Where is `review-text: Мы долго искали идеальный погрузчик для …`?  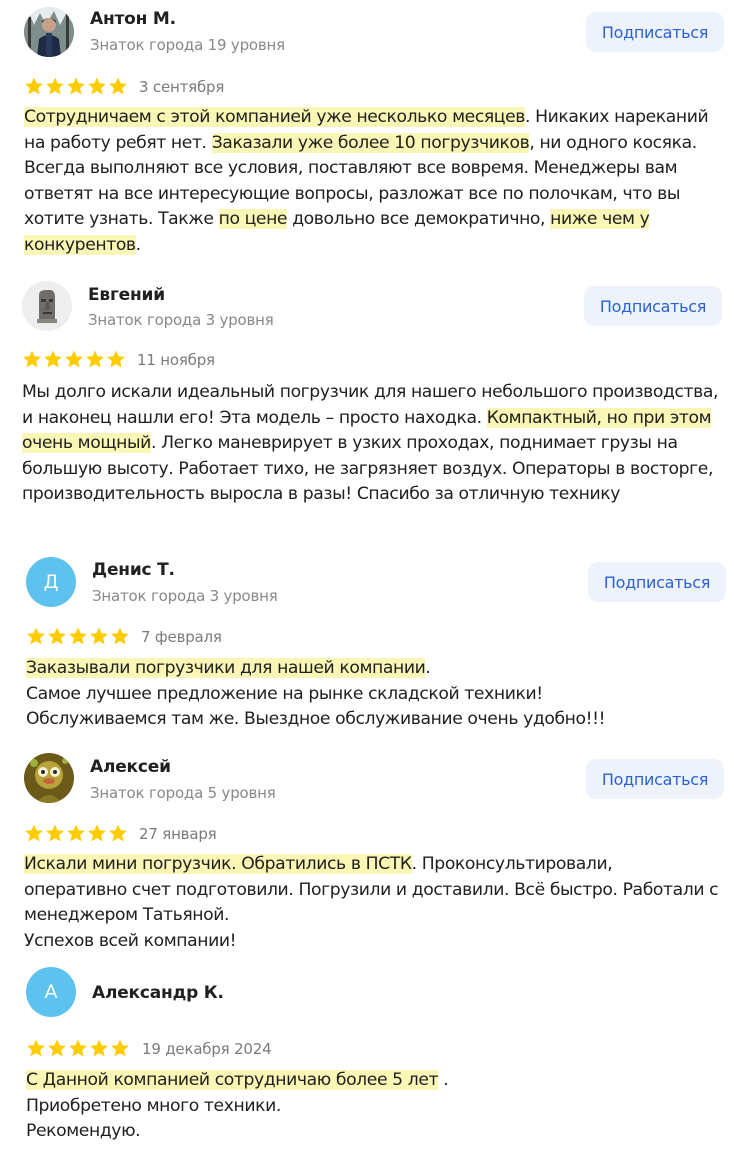
review-text: Мы долго искали идеальный погрузчик для … is located at coordinates (372, 444).